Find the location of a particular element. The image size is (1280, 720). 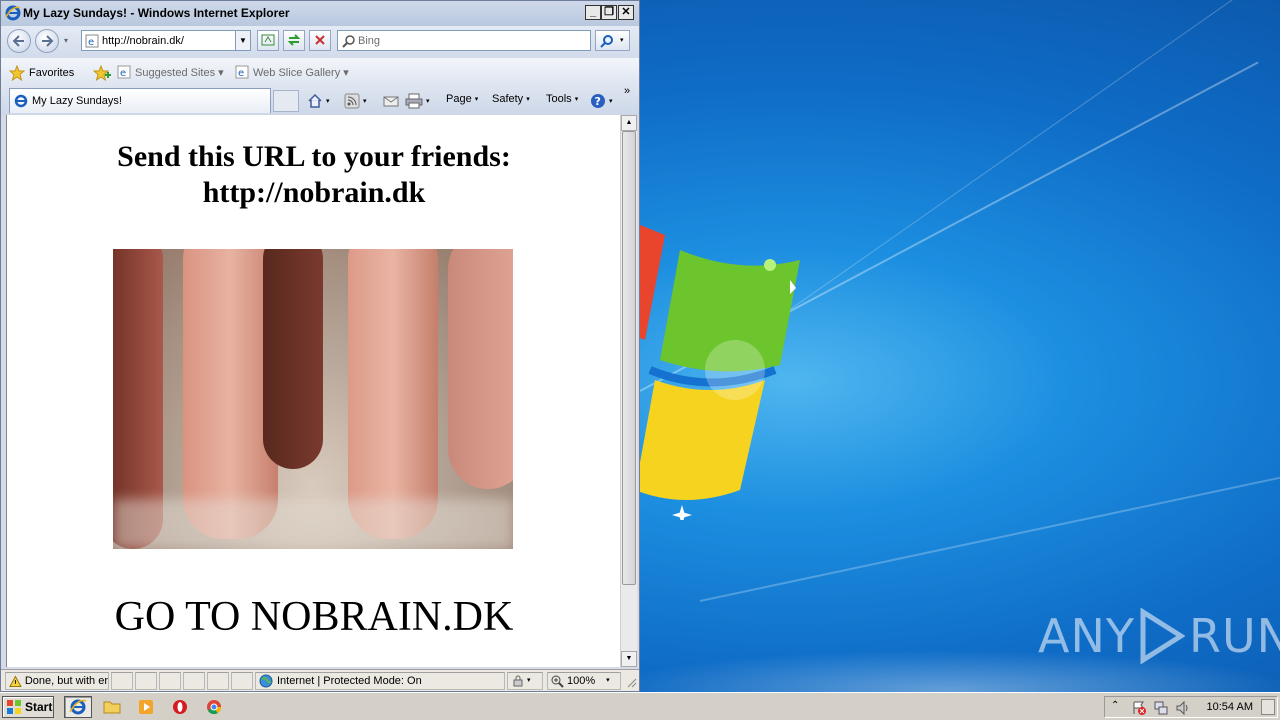

scroll-up-button: ▲ is located at coordinates (629, 123).